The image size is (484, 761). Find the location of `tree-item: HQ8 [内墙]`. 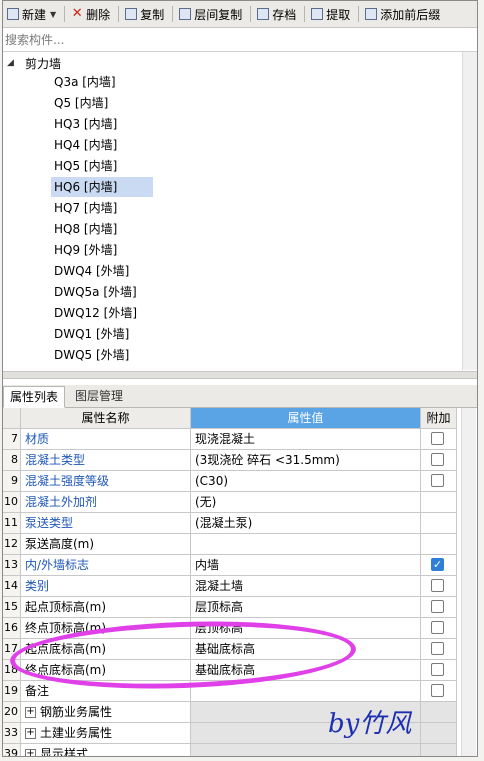

tree-item: HQ8 [内墙] is located at coordinates (85, 229).